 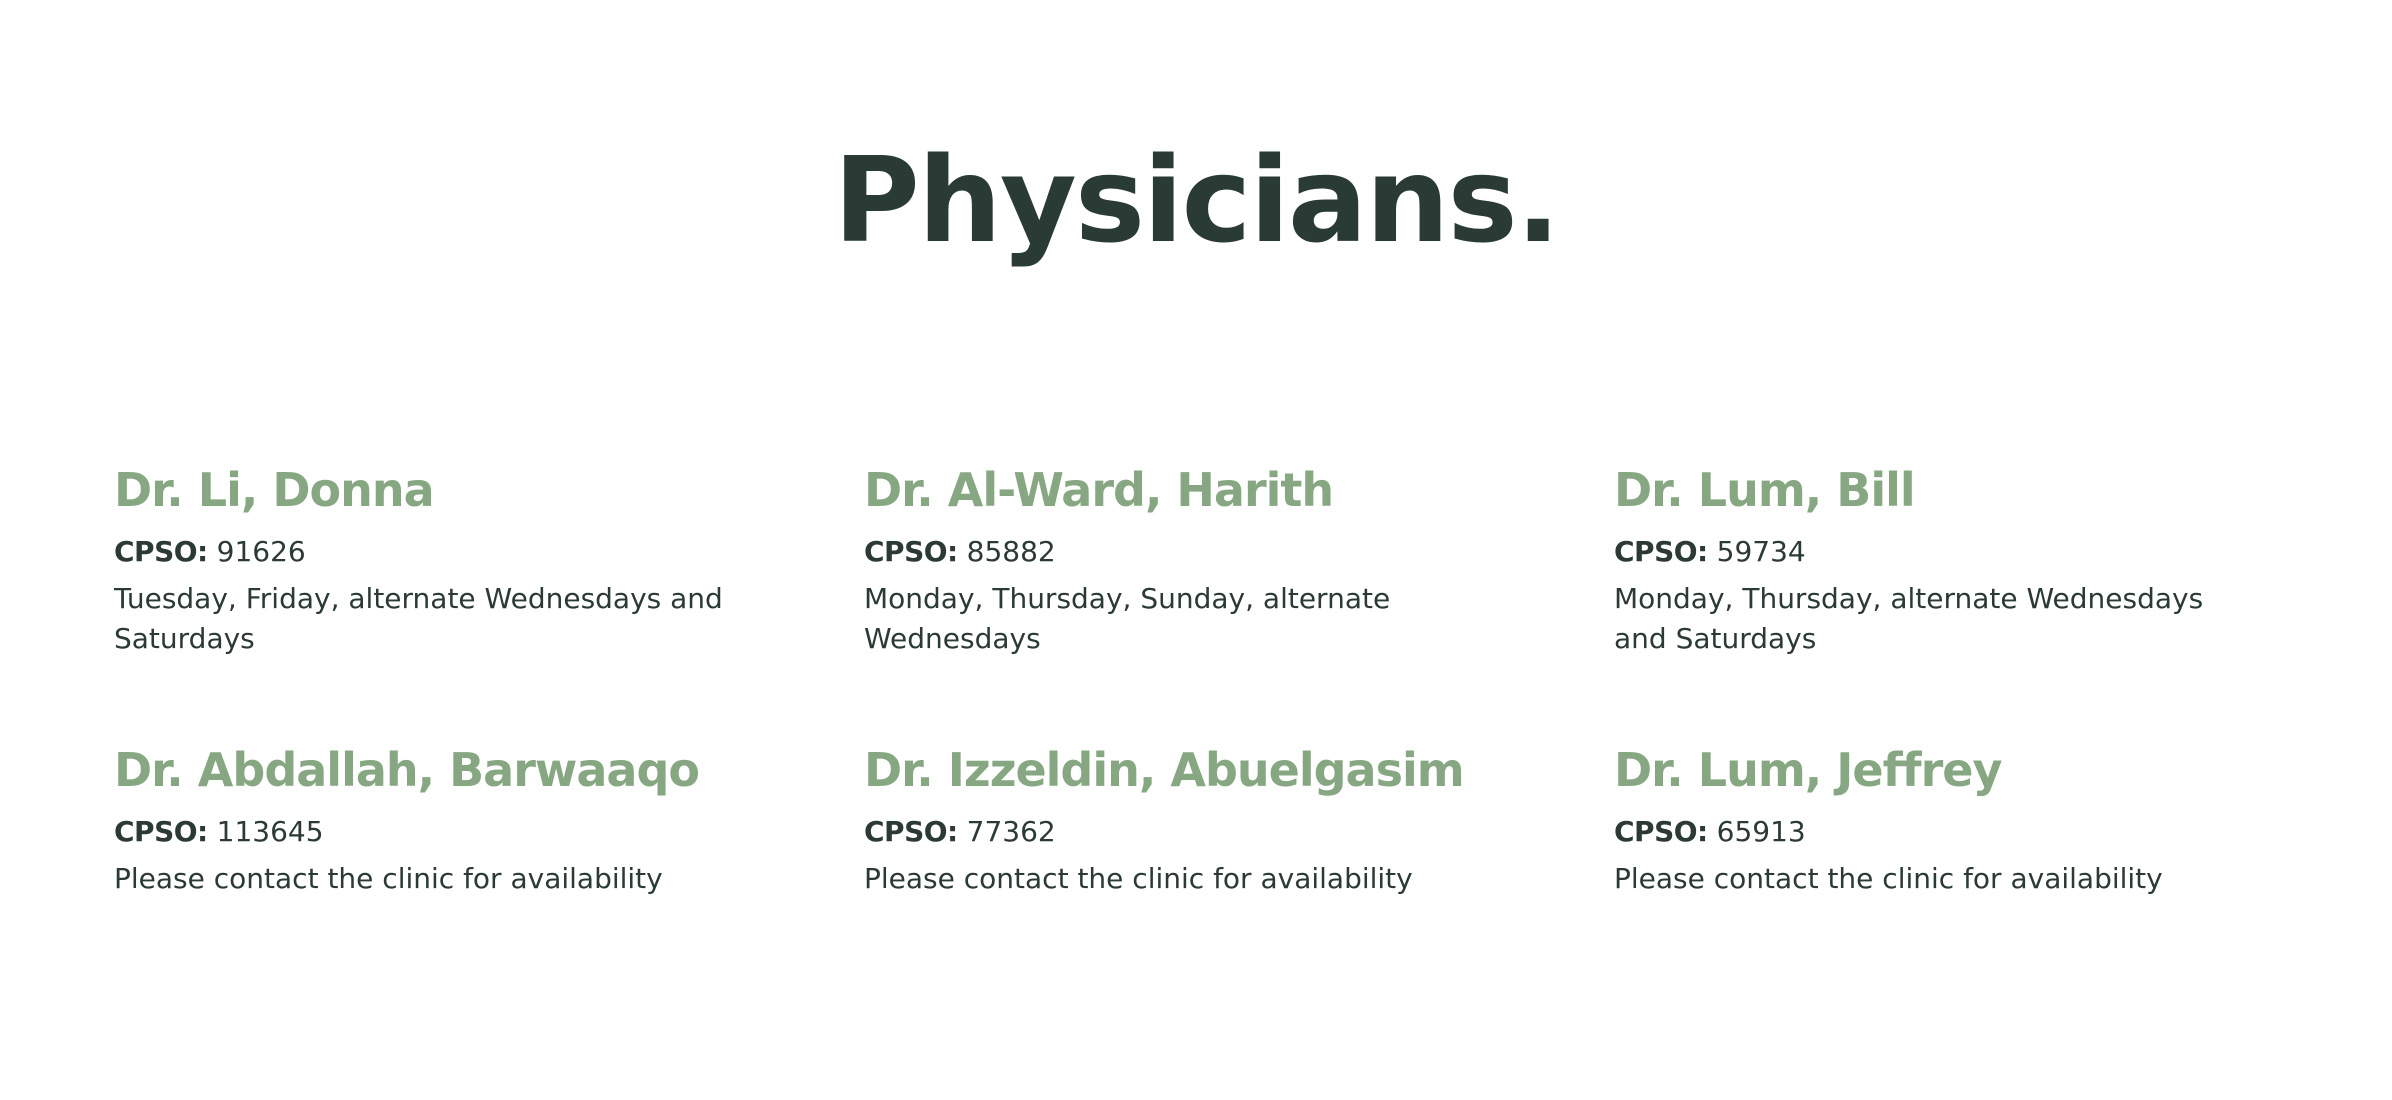 I want to click on cpso-number: 65913, so click(x=1761, y=831).